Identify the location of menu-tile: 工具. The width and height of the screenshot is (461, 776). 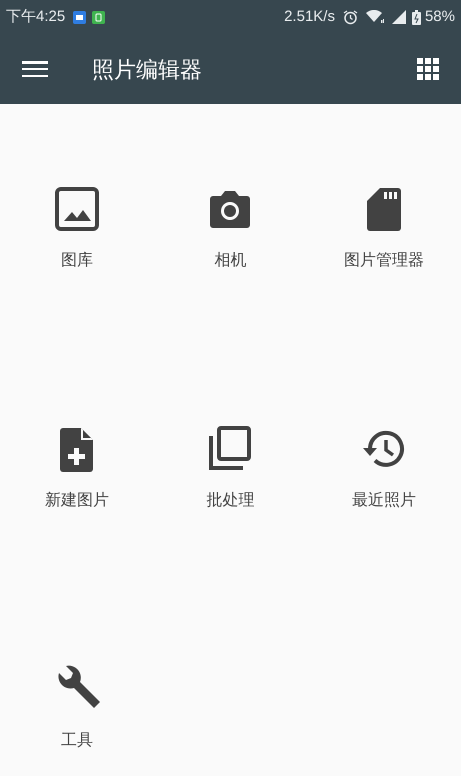
(76, 709).